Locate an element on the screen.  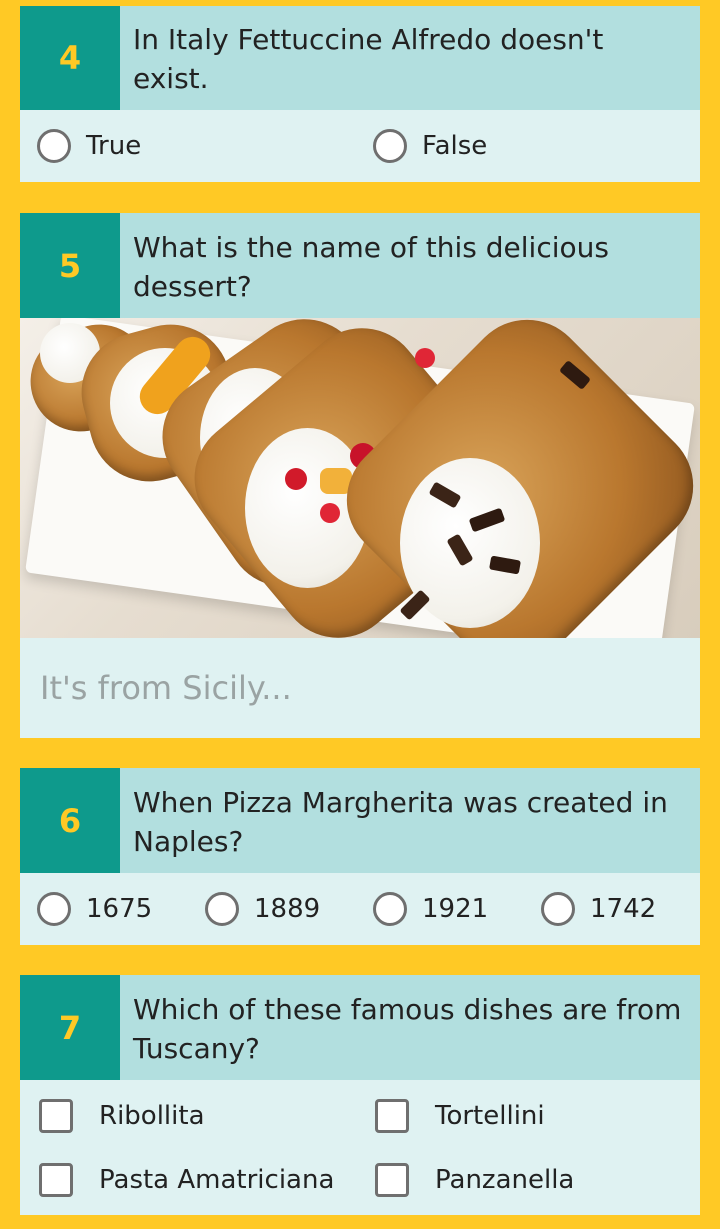
option-label: 1675 is located at coordinates (119, 909).